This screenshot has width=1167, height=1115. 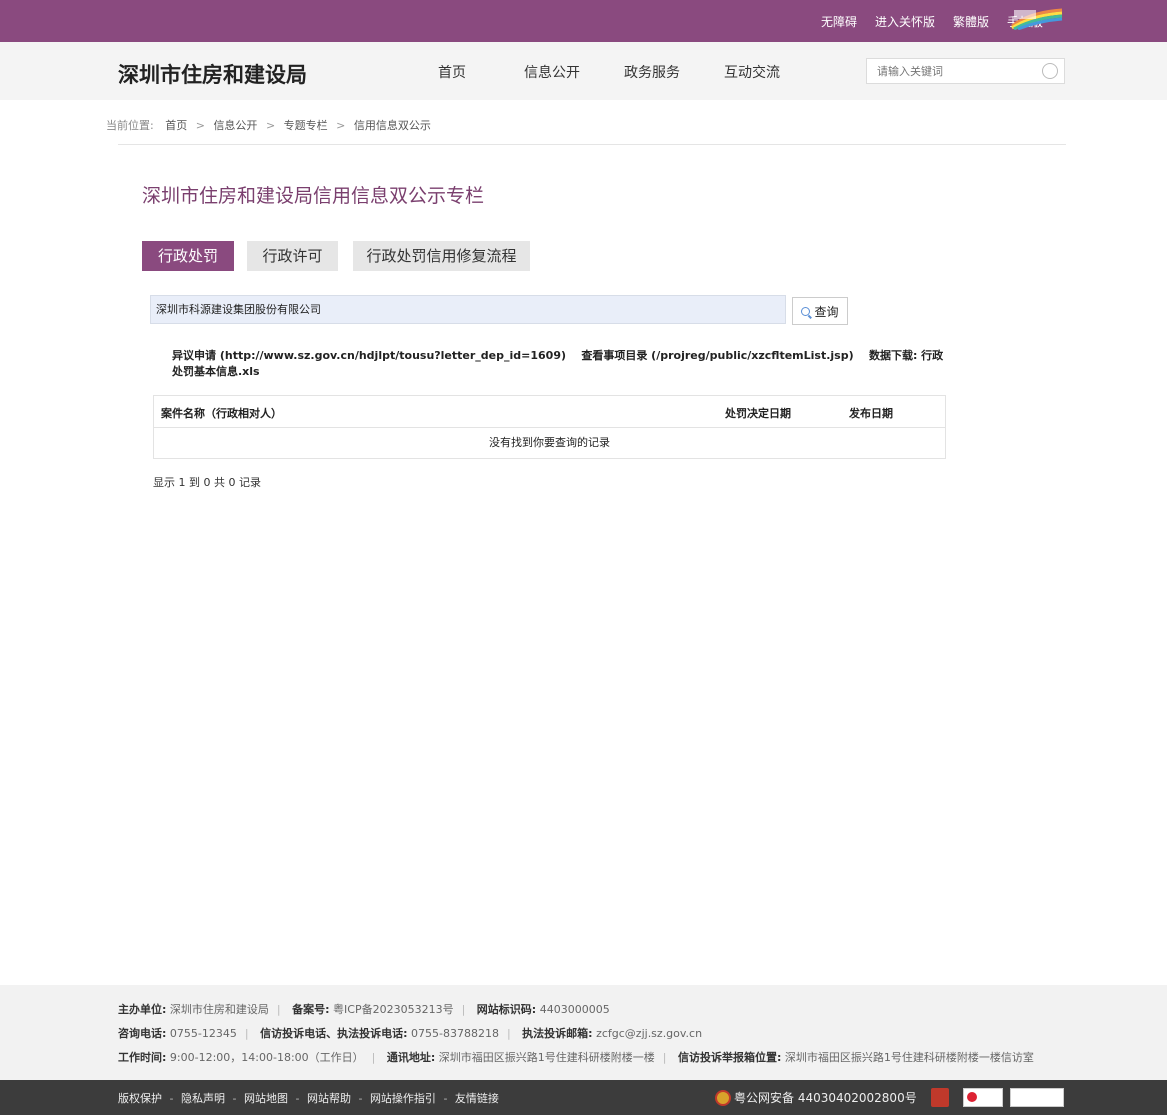 What do you see at coordinates (609, 72) in the screenshot?
I see `main-nav: 首页 信息公开 政务服务 互动交流` at bounding box center [609, 72].